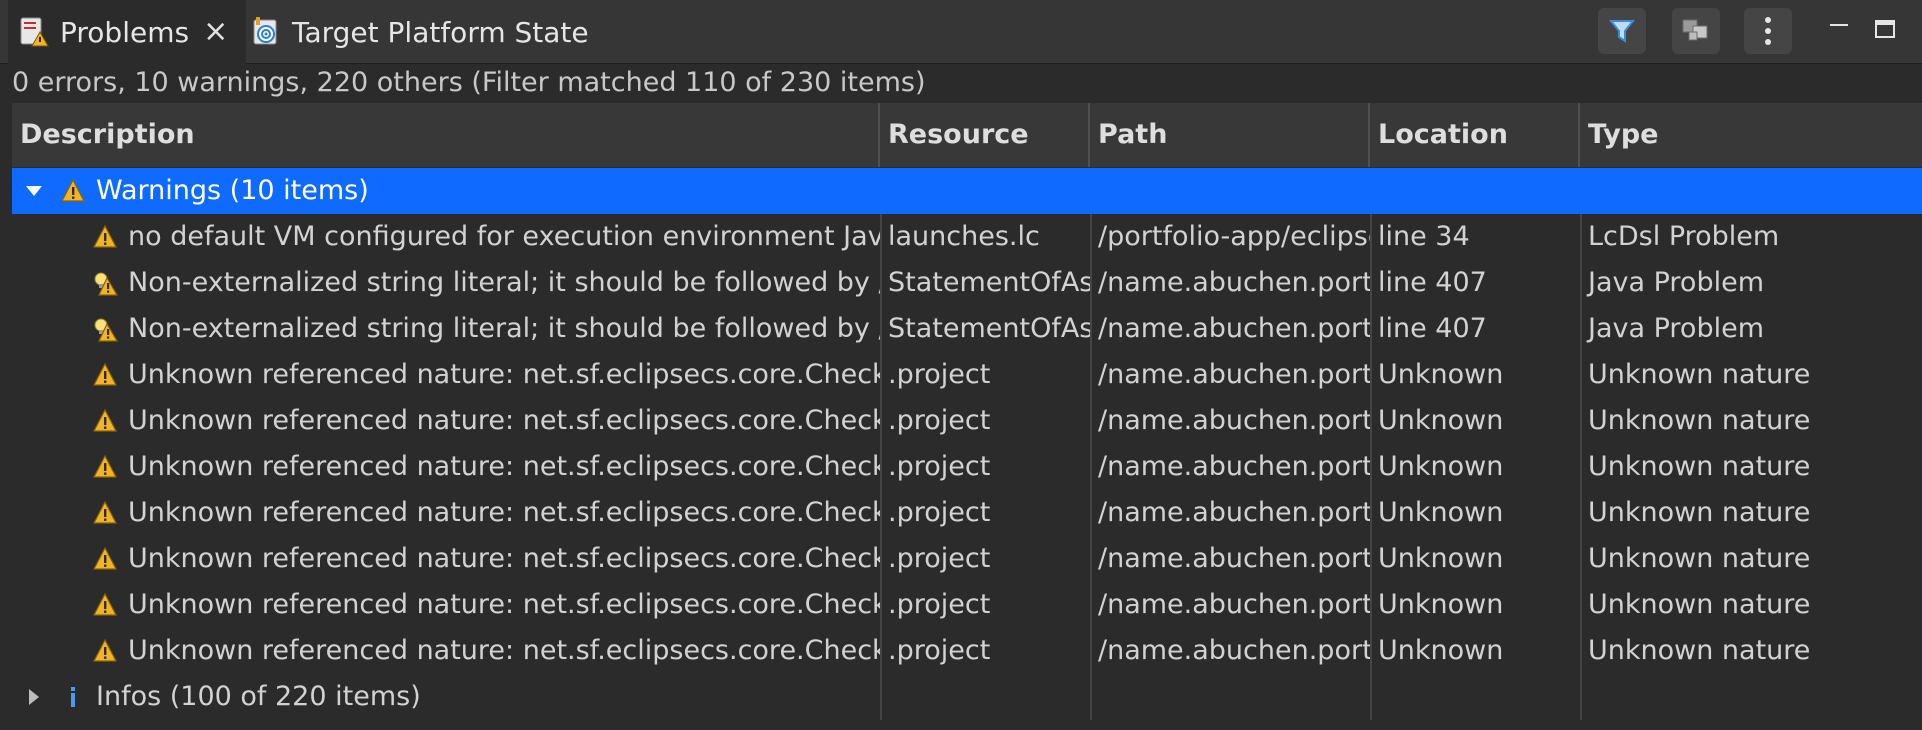 This screenshot has height=730, width=1922. Describe the element at coordinates (1676, 328) in the screenshot. I see `row-type: Java Problem` at that location.